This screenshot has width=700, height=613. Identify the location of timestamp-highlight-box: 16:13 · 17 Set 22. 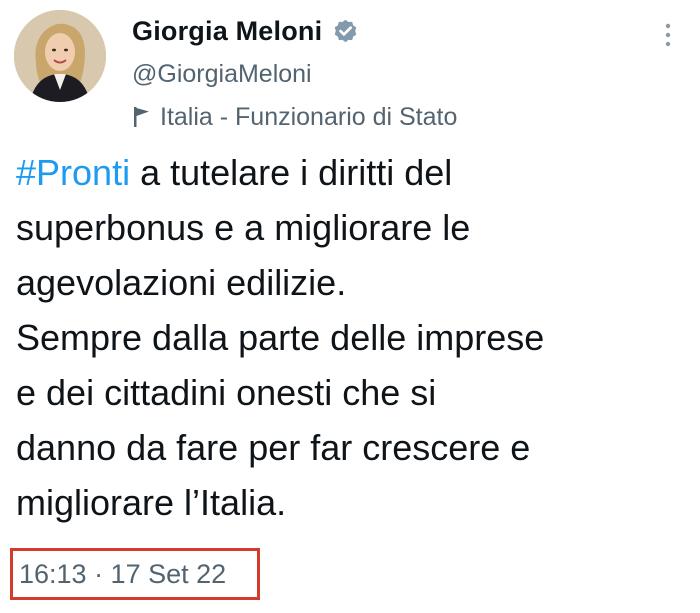
(135, 574).